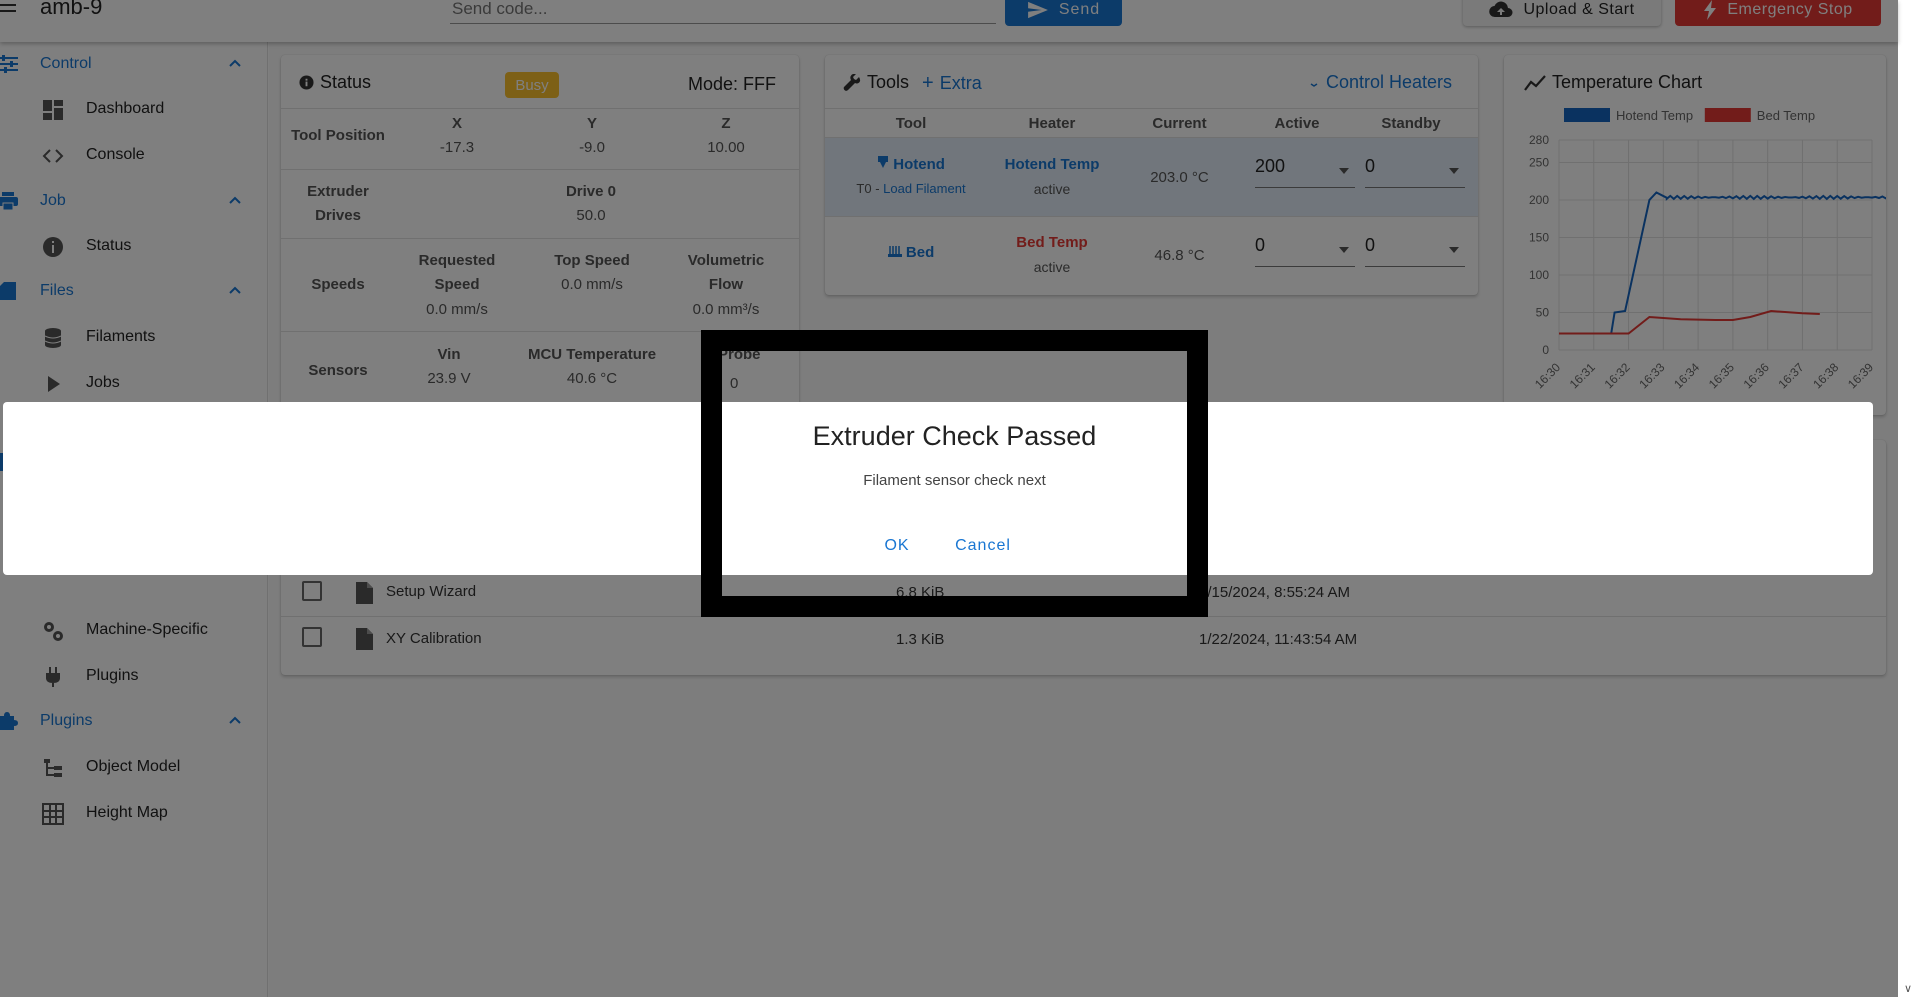 This screenshot has height=997, width=1920. Describe the element at coordinates (1908, 989) in the screenshot. I see `chevron-down-icon: ∨` at that location.